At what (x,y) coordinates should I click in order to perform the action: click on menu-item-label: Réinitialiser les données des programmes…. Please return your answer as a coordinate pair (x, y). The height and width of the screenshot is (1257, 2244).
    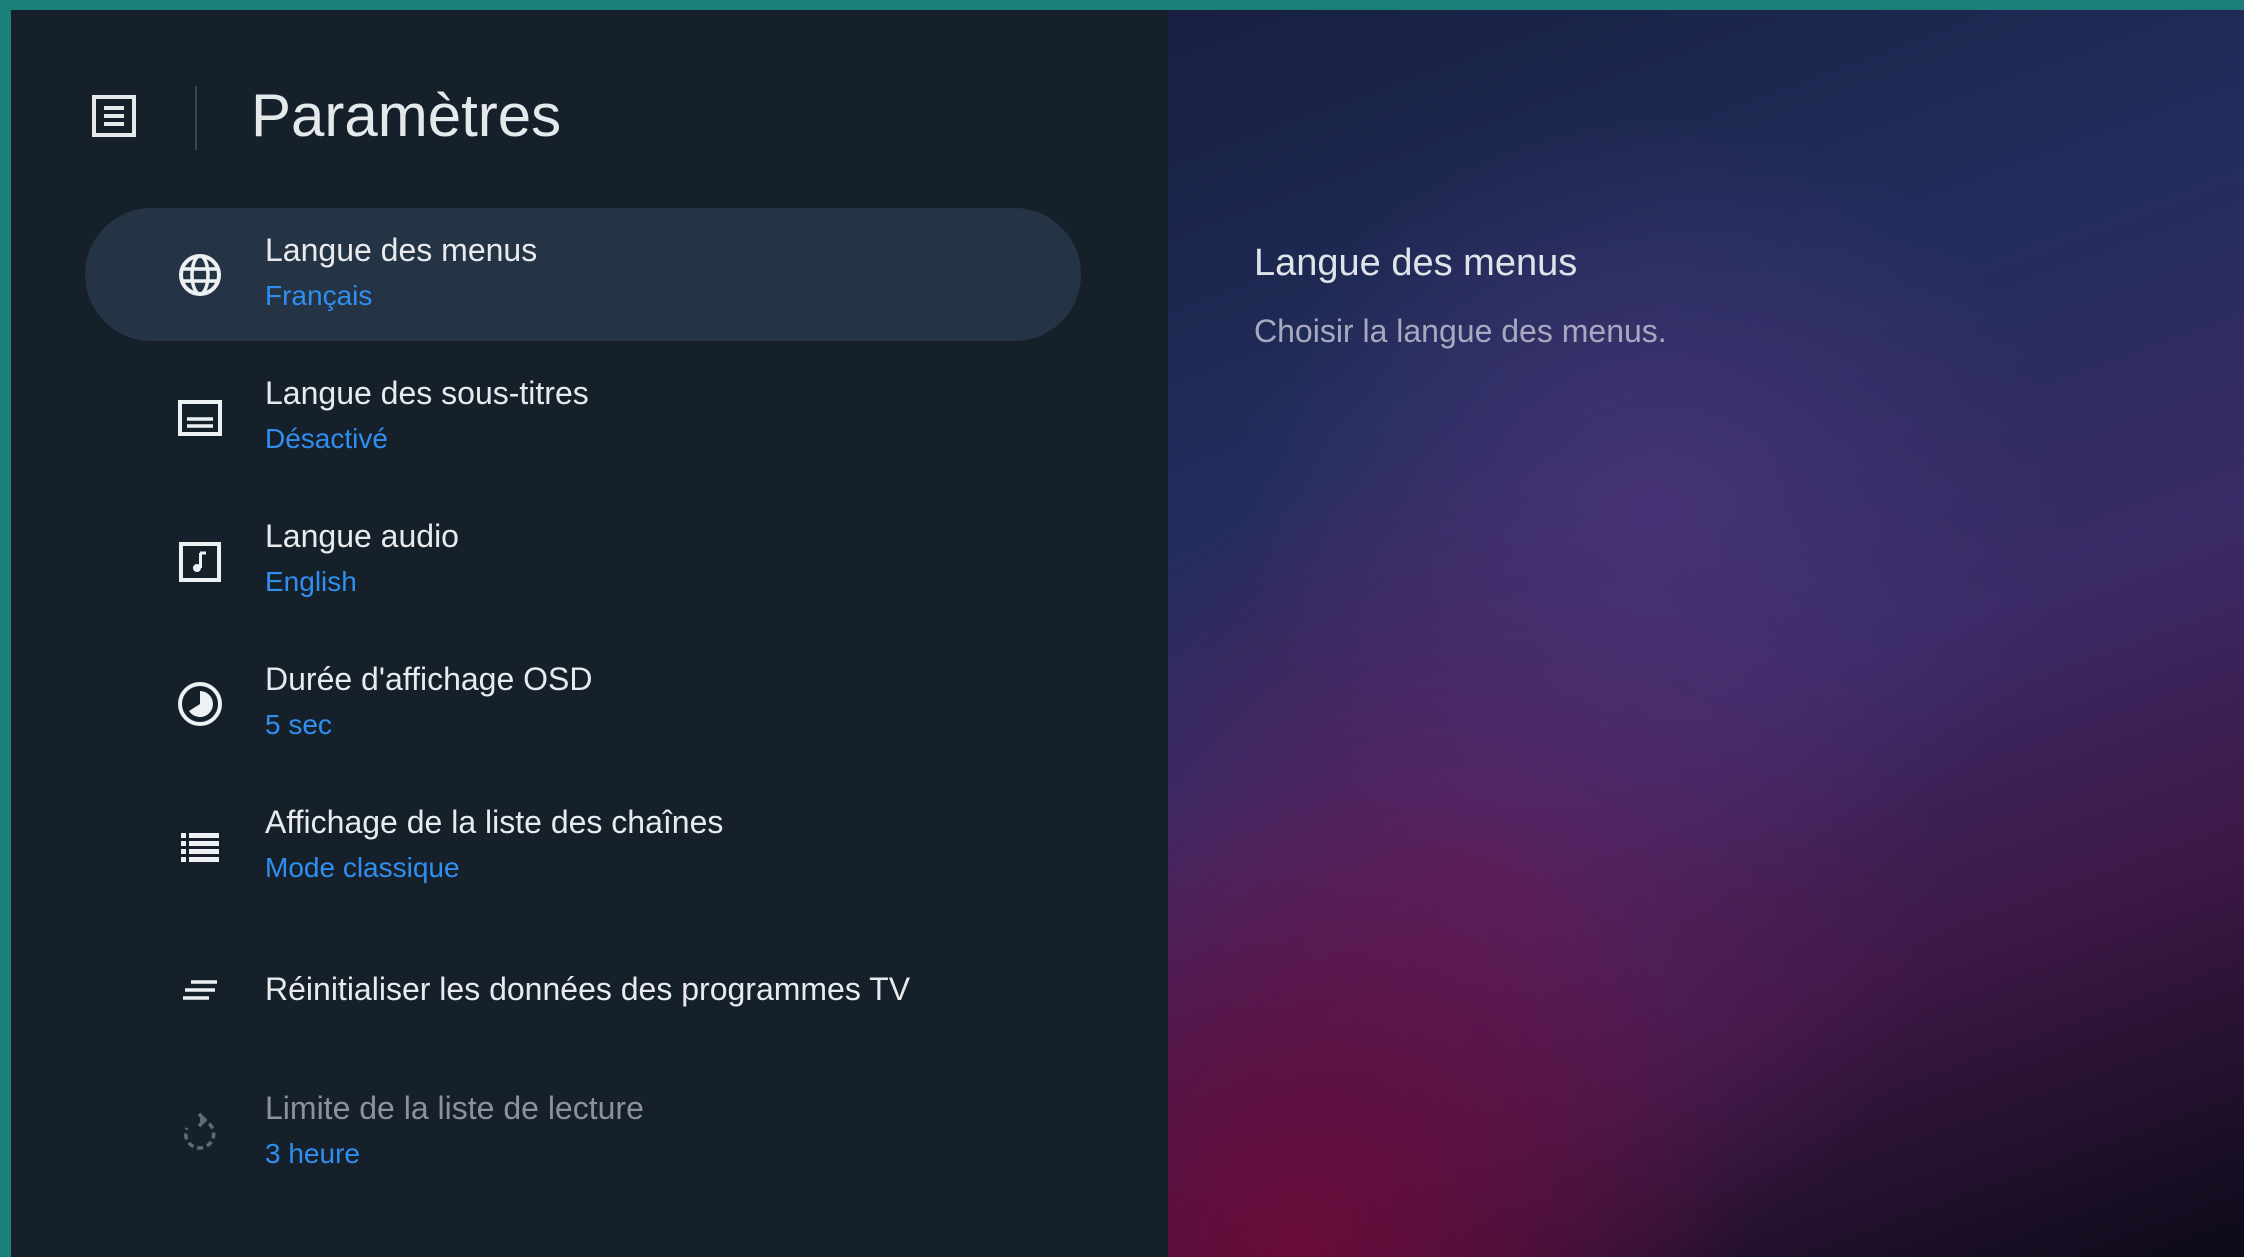
    Looking at the image, I should click on (588, 989).